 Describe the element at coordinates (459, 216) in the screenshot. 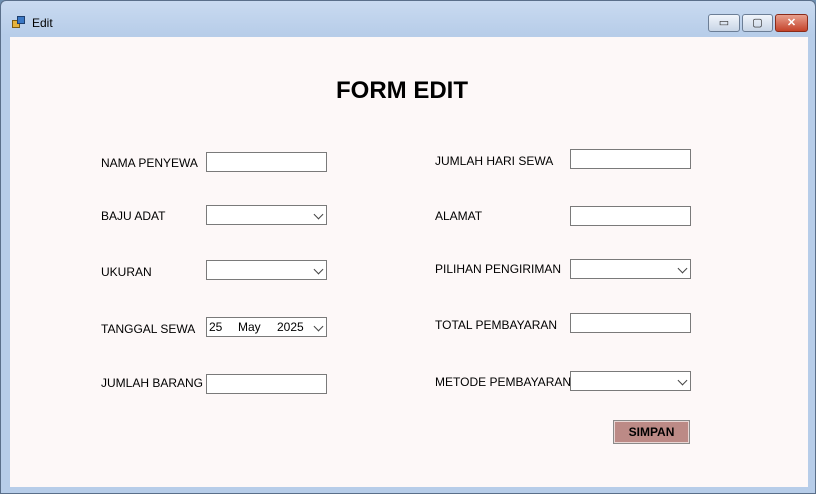

I see `alamat-label: ALAMAT` at that location.